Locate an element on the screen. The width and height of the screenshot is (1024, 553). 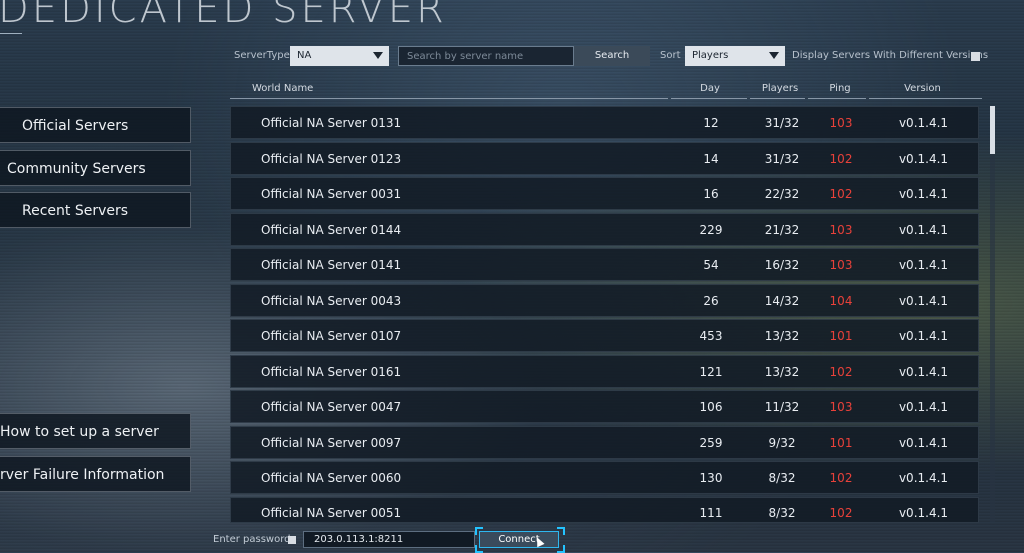
sidebar-item-setup-guide: How to set up a server is located at coordinates (95, 431).